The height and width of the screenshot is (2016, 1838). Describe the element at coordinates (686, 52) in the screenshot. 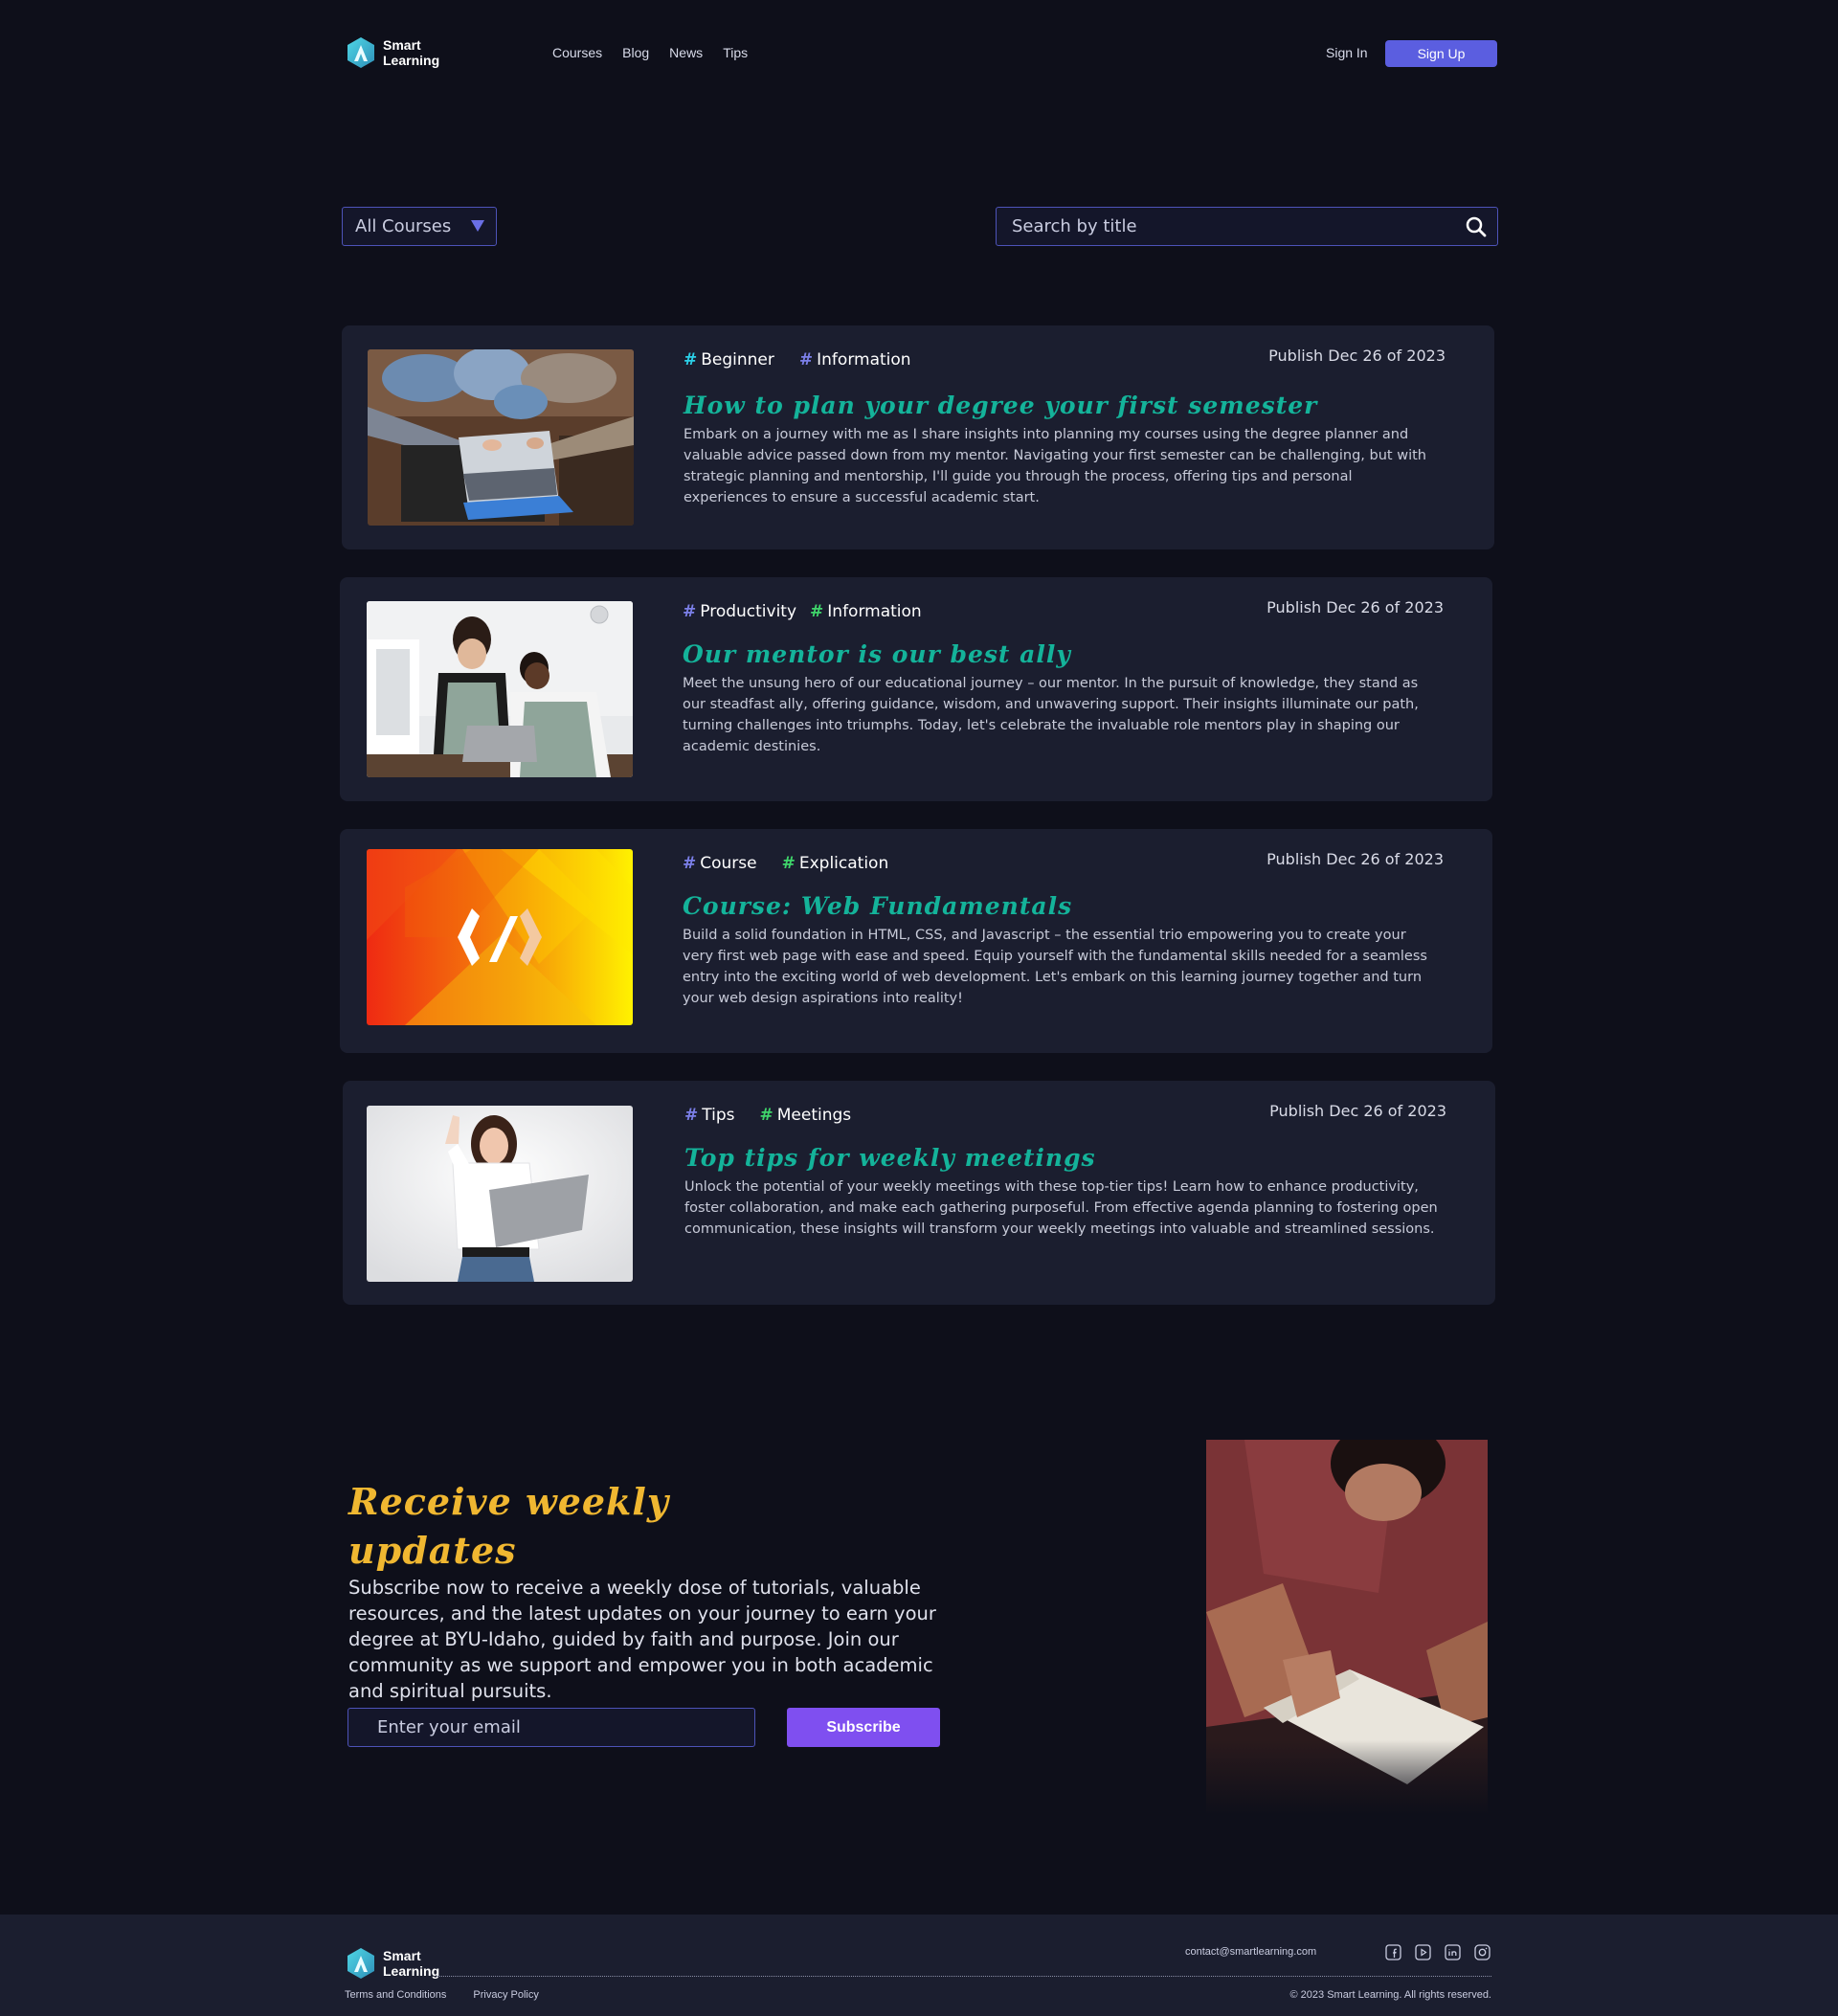

I see `nav-news: News` at that location.